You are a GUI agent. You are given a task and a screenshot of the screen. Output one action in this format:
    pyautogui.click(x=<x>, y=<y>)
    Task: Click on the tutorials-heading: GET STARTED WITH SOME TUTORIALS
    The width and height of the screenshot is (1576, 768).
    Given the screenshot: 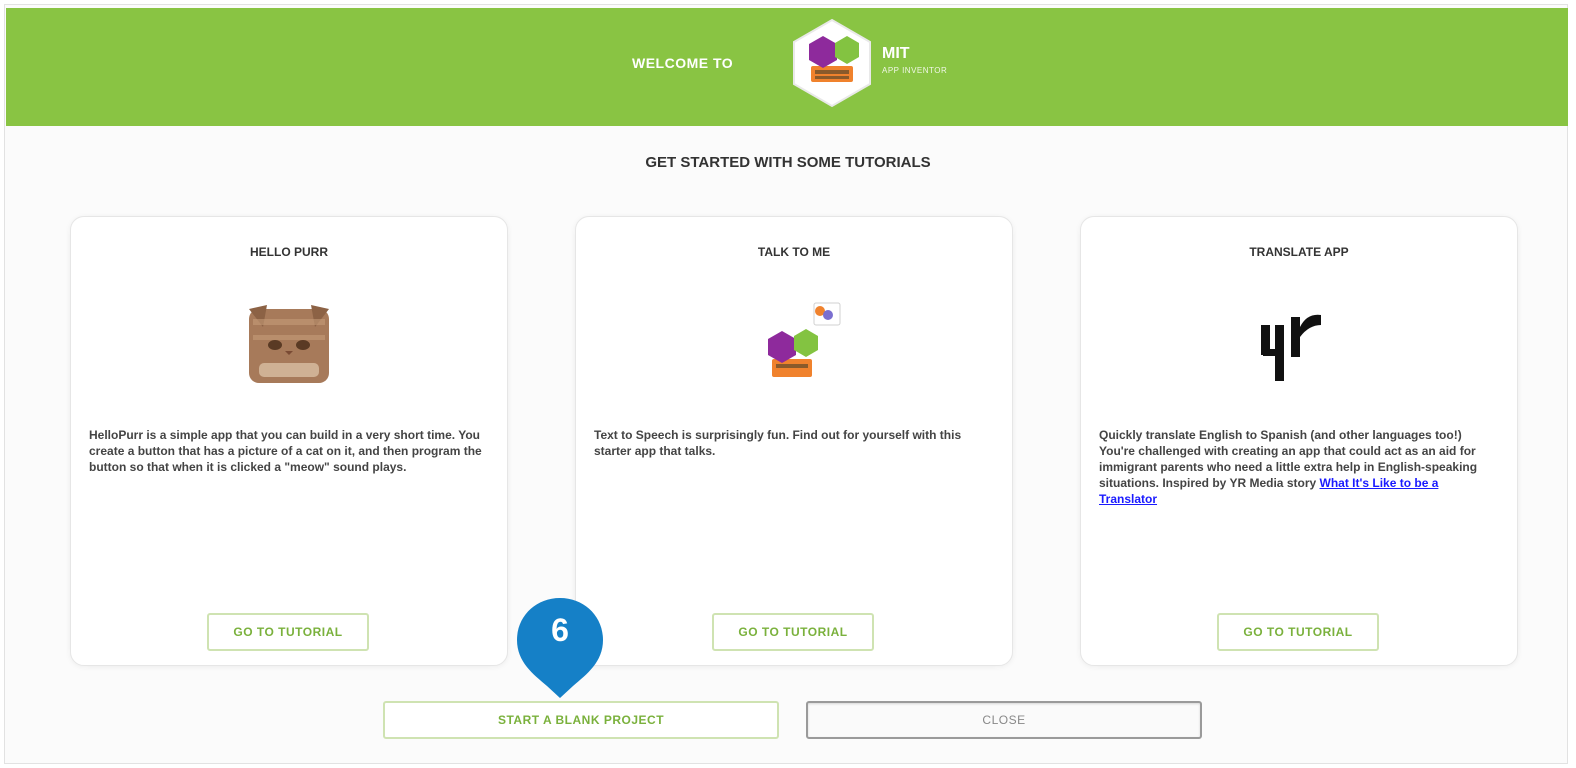 What is the action you would take?
    pyautogui.click(x=788, y=162)
    